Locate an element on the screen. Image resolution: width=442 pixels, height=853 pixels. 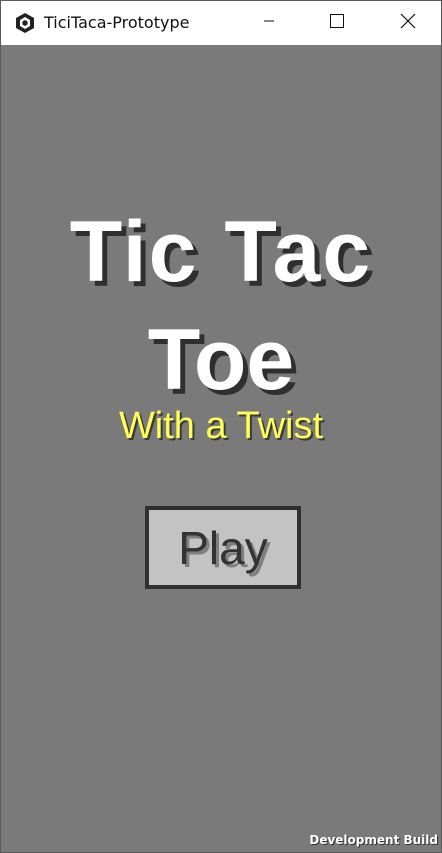
unity-icon is located at coordinates (25, 23).